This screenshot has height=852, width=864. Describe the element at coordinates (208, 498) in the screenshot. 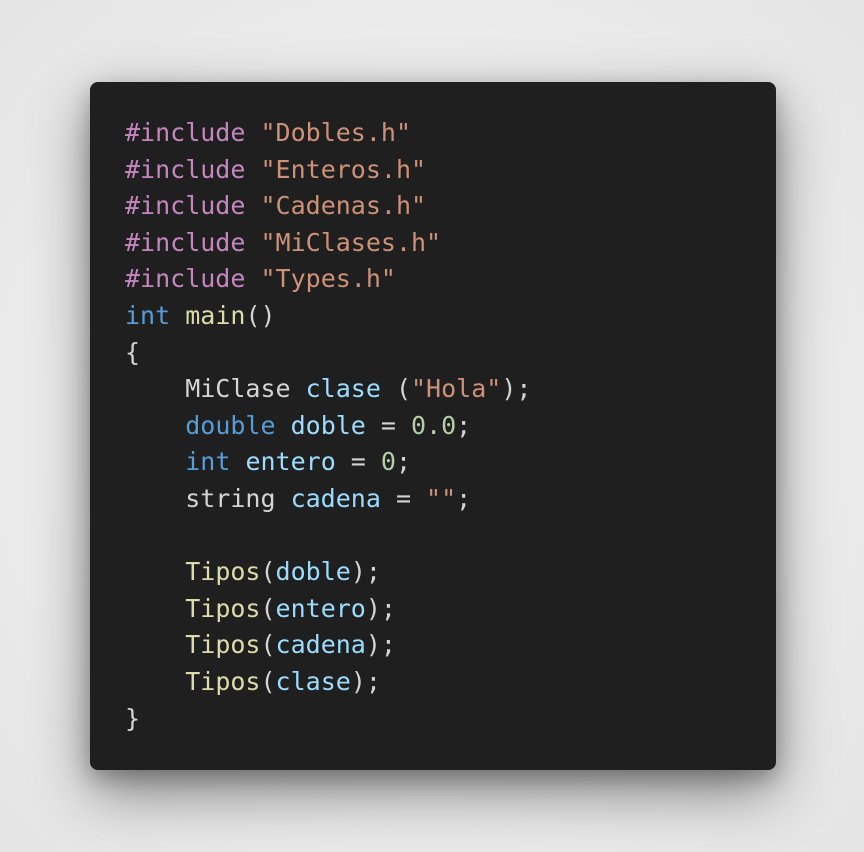

I see `code-token-plain: string` at that location.